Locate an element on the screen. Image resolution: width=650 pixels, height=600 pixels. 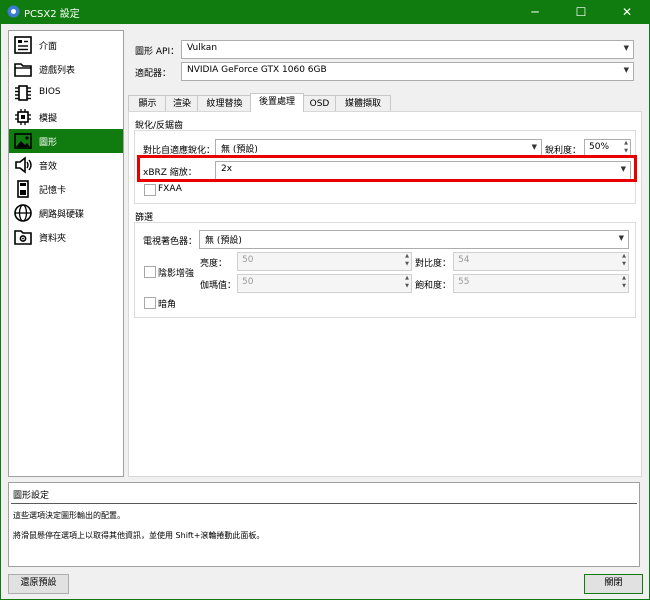
close-button: 關閉 is located at coordinates (613, 584).